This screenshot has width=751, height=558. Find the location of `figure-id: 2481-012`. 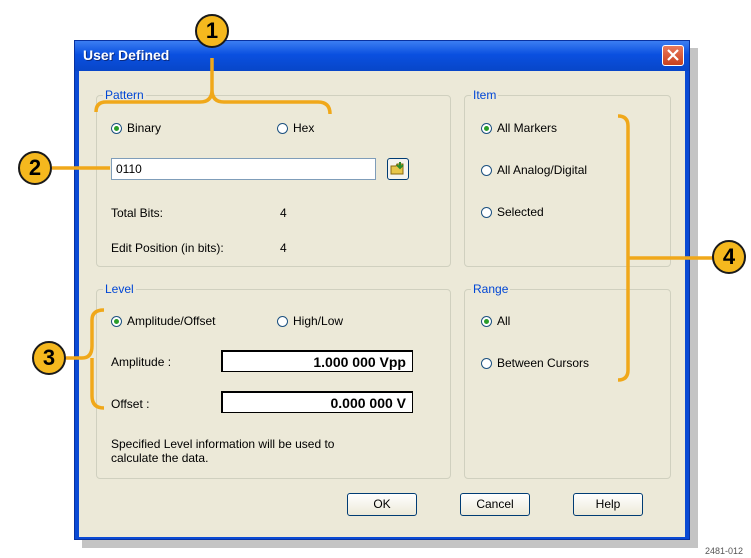

figure-id: 2481-012 is located at coordinates (723, 551).